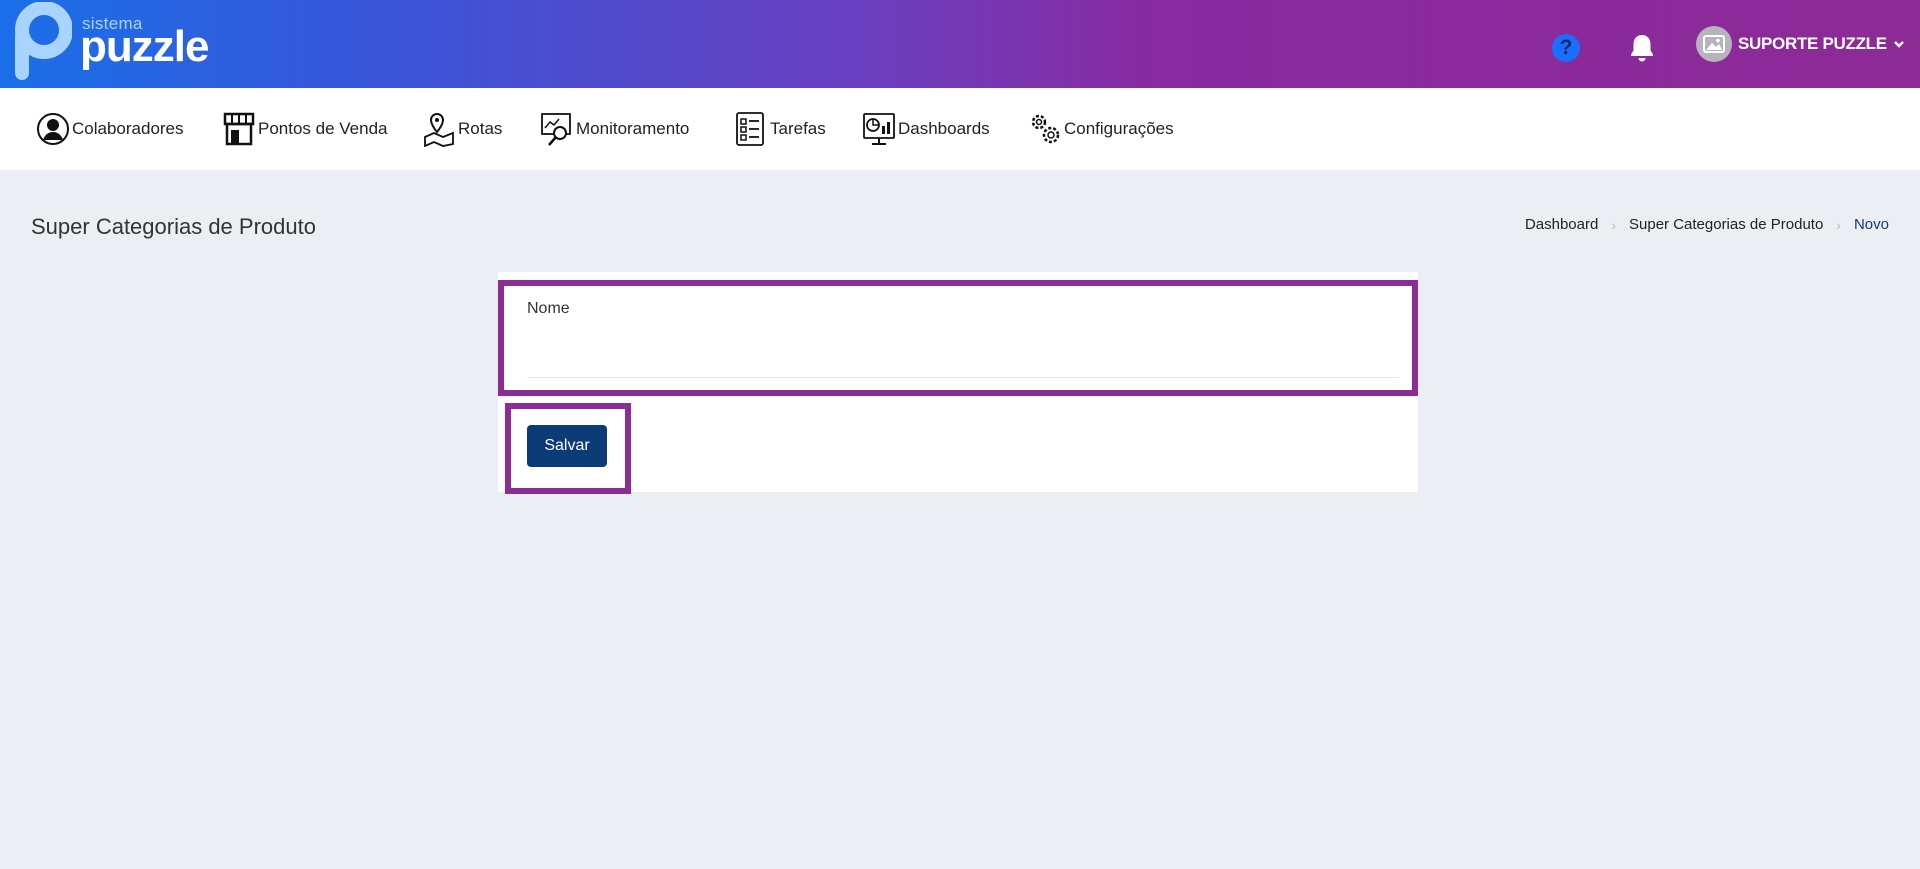 This screenshot has width=1920, height=869. What do you see at coordinates (144, 46) in the screenshot?
I see `logo-title: puzzle` at bounding box center [144, 46].